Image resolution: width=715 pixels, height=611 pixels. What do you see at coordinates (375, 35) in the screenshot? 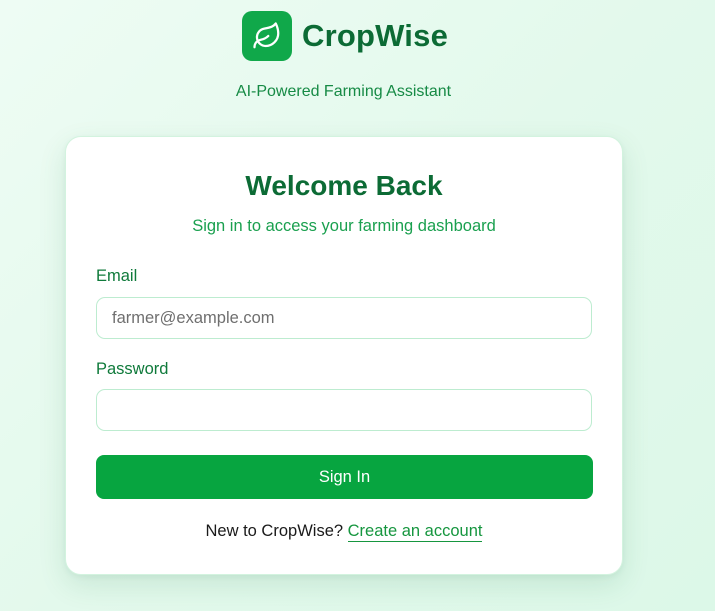
I see `brand-name: CropWise` at bounding box center [375, 35].